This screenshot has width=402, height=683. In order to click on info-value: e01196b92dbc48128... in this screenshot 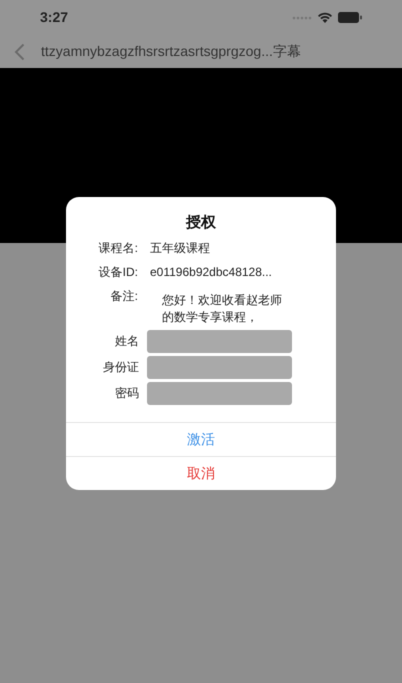, I will do `click(211, 272)`.